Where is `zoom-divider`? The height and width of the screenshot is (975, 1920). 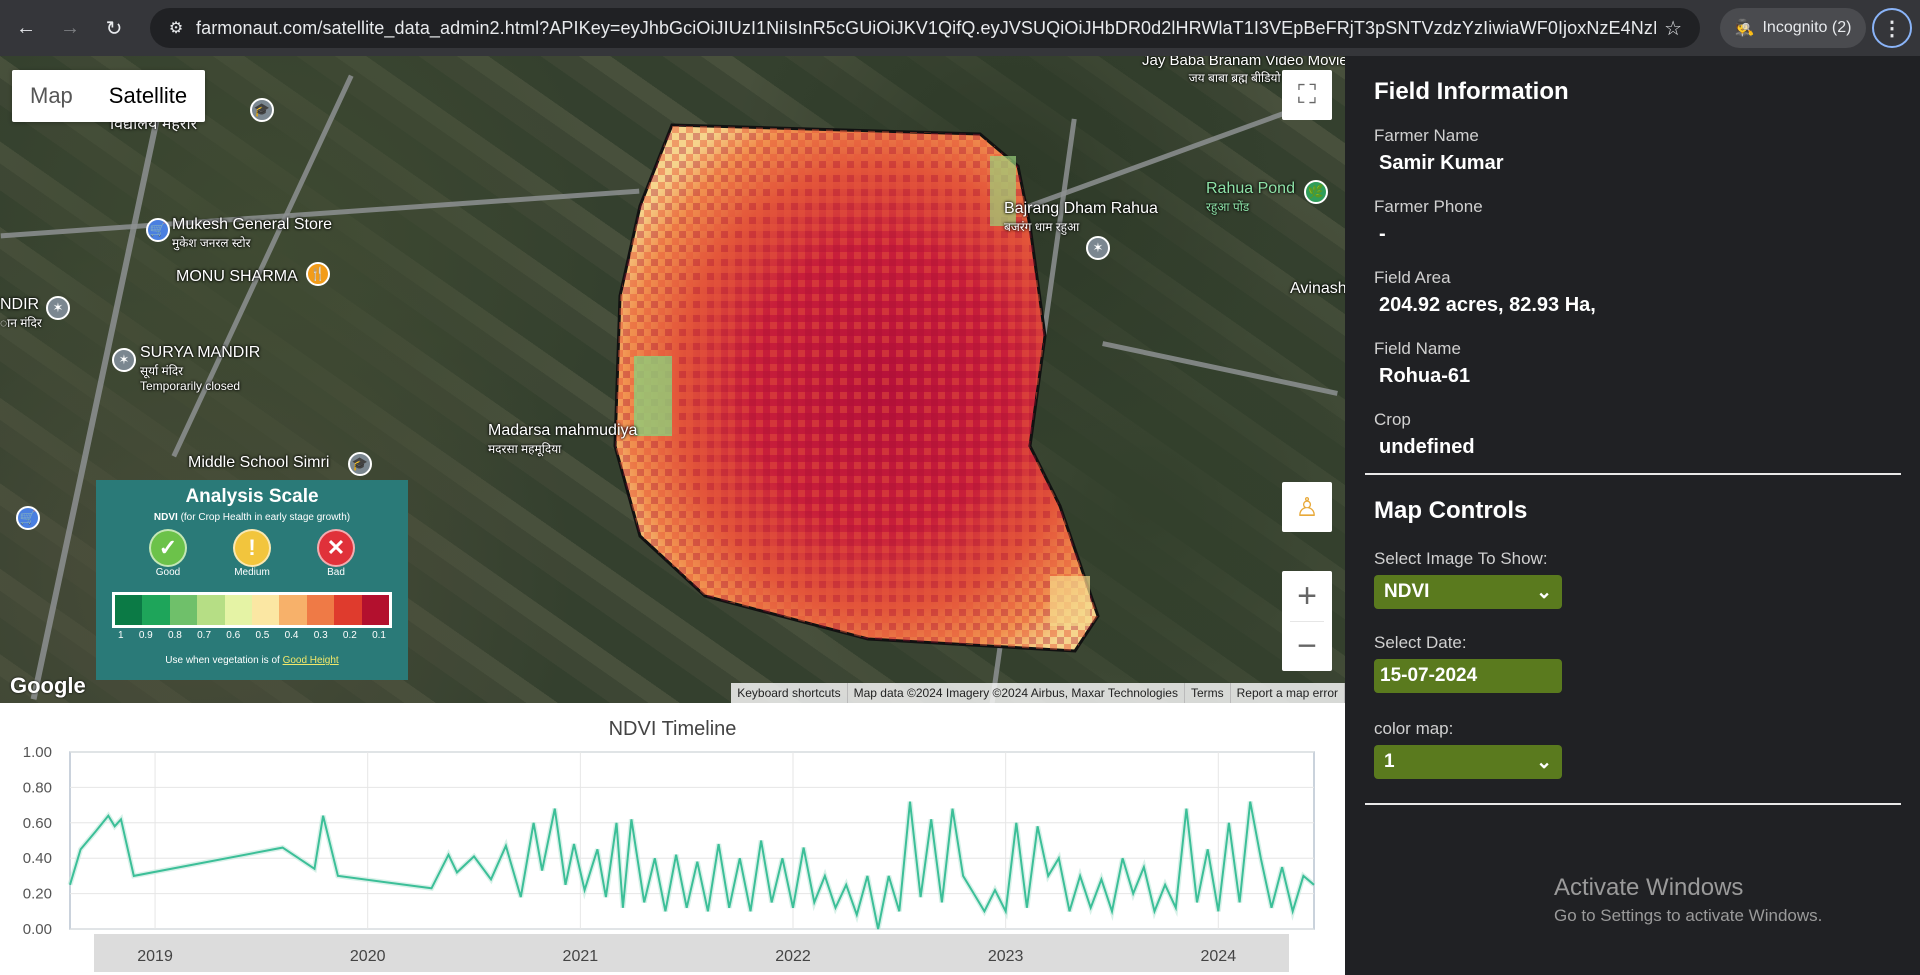 zoom-divider is located at coordinates (1307, 621).